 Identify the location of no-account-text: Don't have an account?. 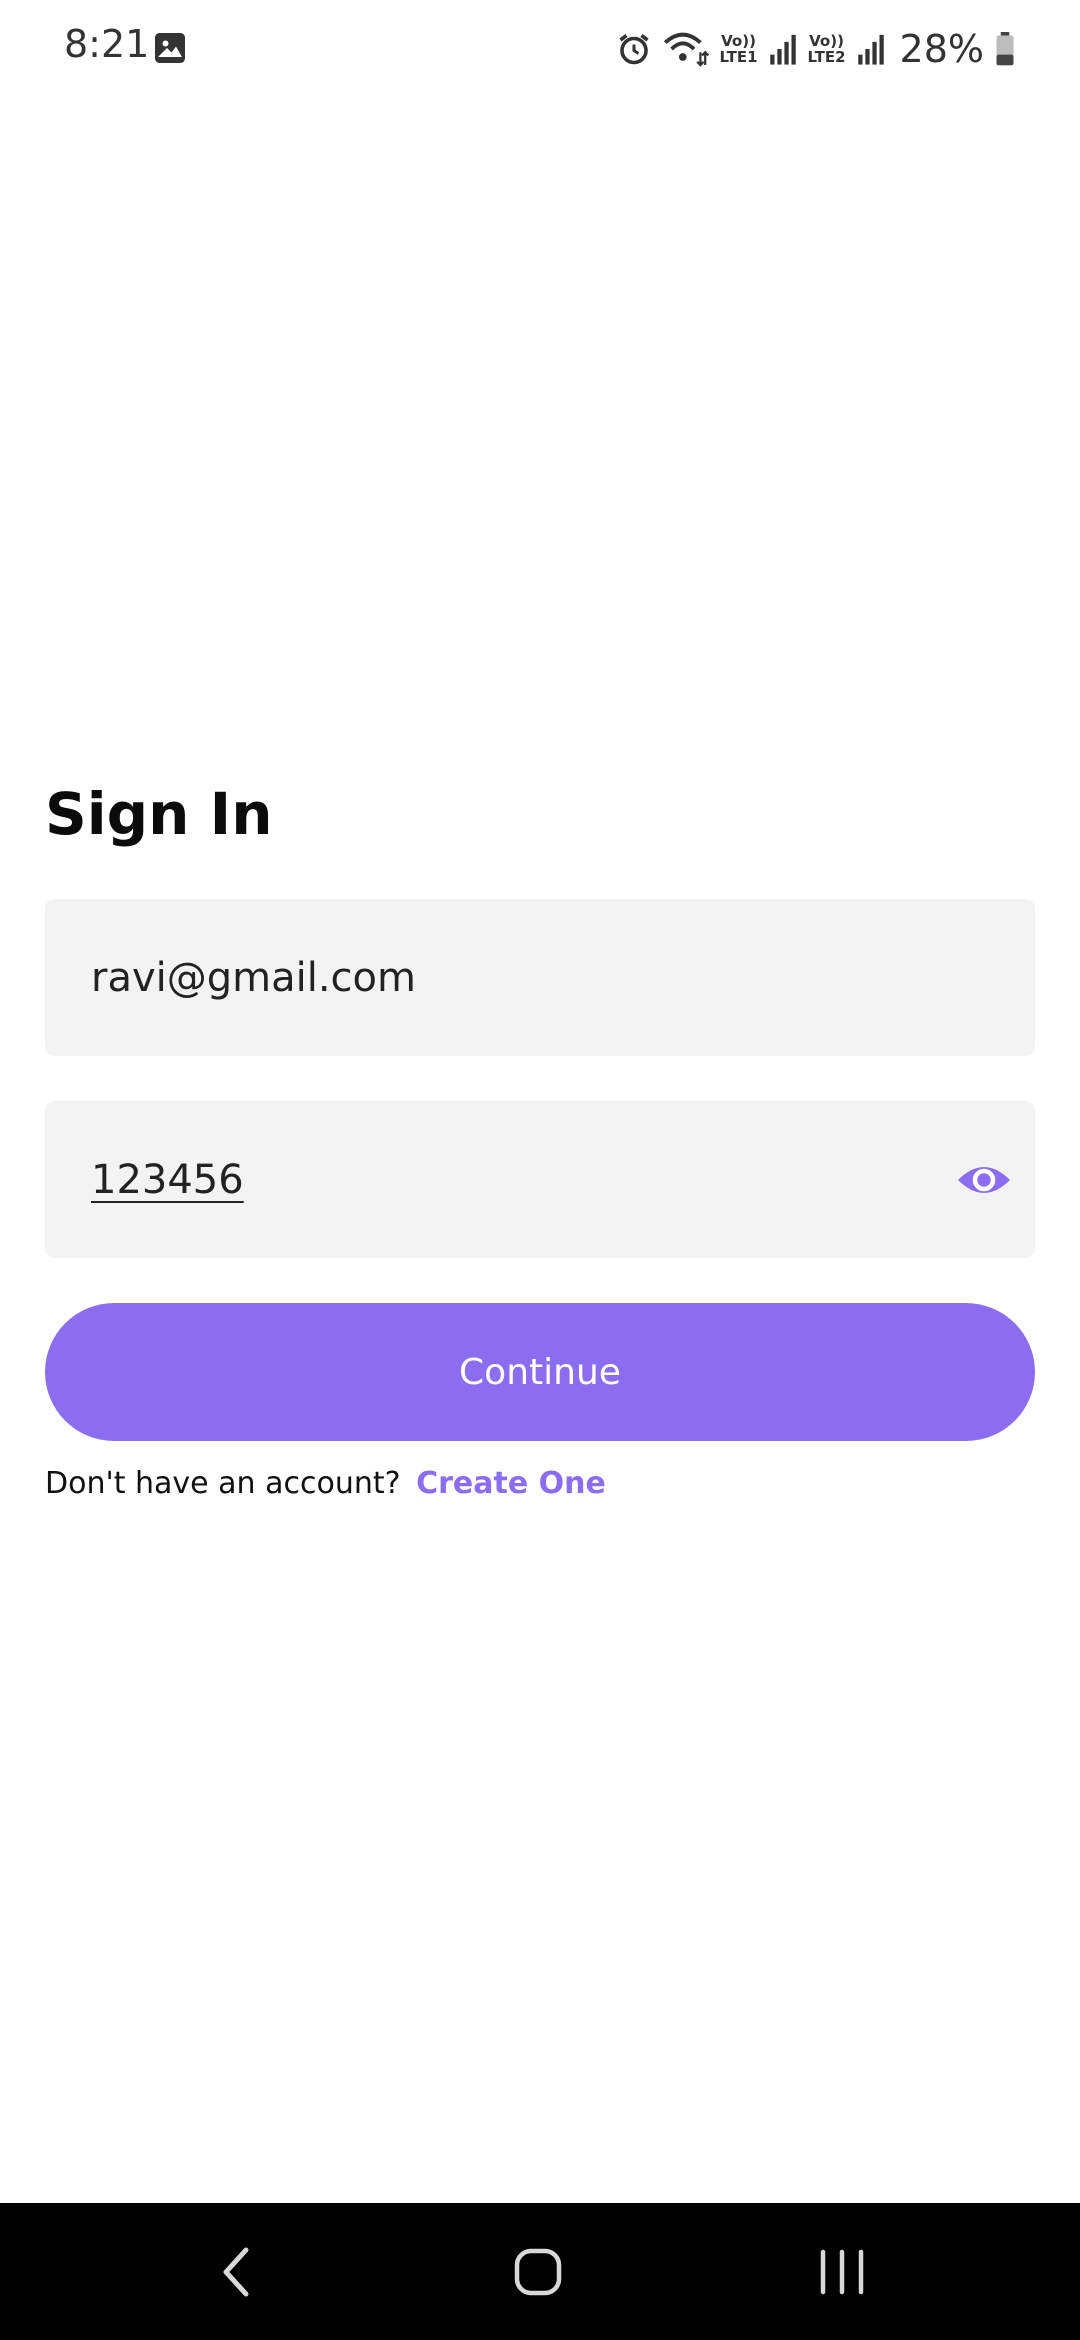
(223, 1483).